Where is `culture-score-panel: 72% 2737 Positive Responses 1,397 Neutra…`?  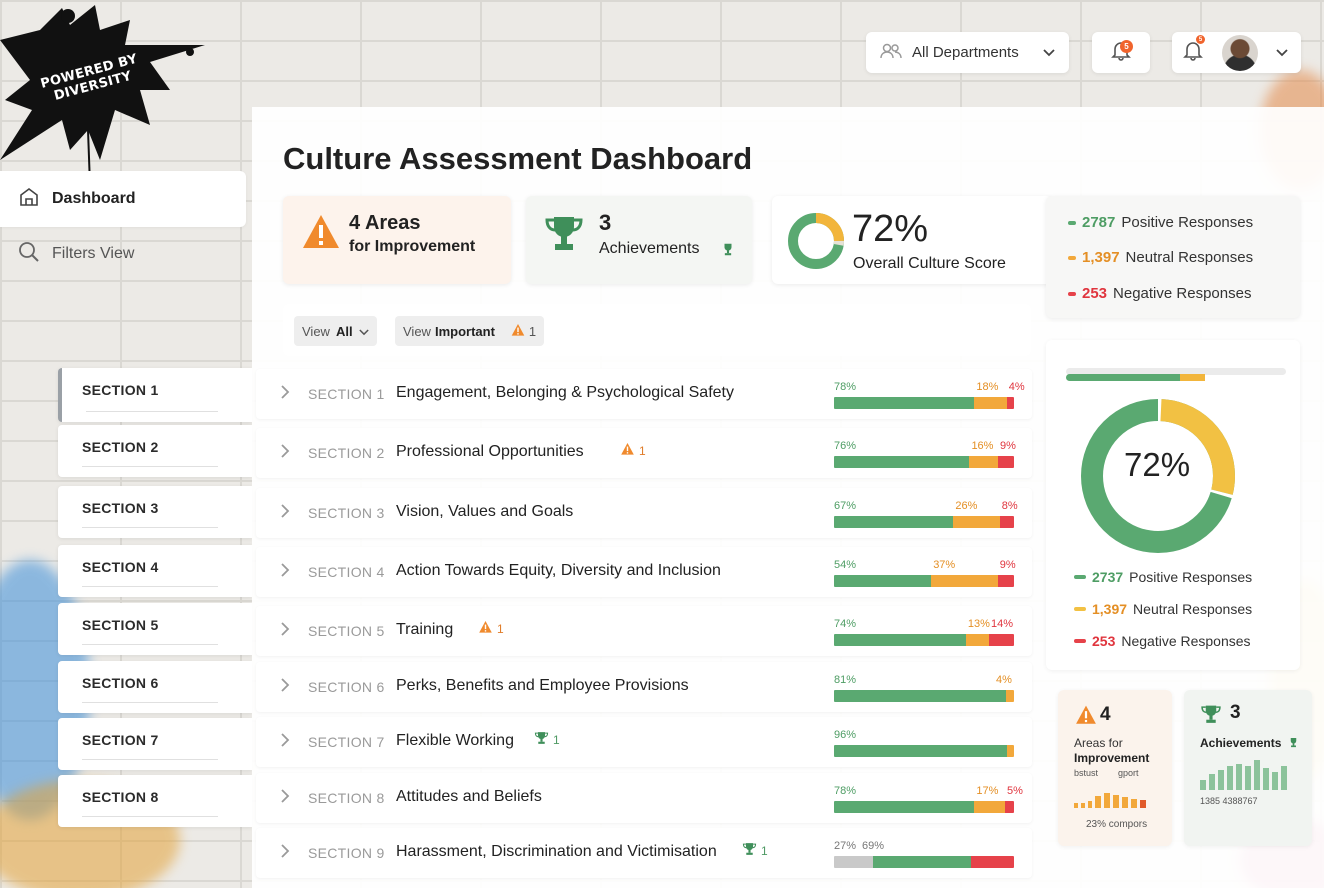
culture-score-panel: 72% 2737 Positive Responses 1,397 Neutra… is located at coordinates (1173, 505).